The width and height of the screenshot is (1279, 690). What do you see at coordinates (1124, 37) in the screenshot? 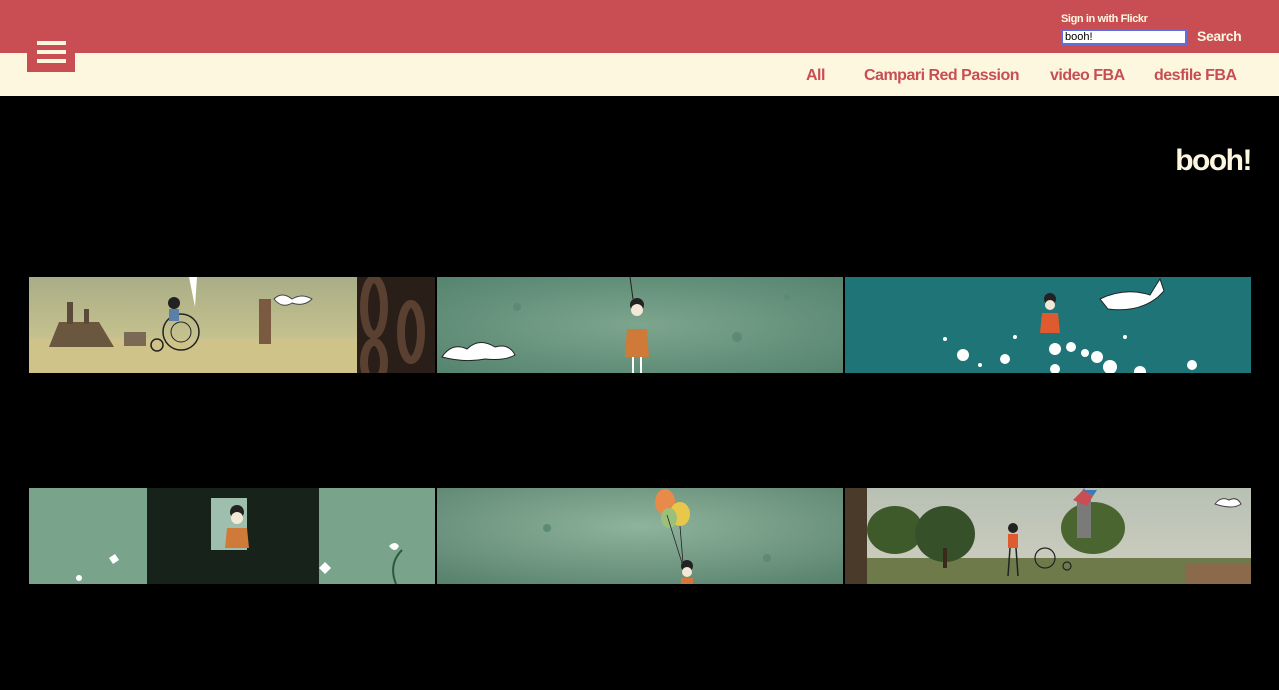
I see `search-input` at bounding box center [1124, 37].